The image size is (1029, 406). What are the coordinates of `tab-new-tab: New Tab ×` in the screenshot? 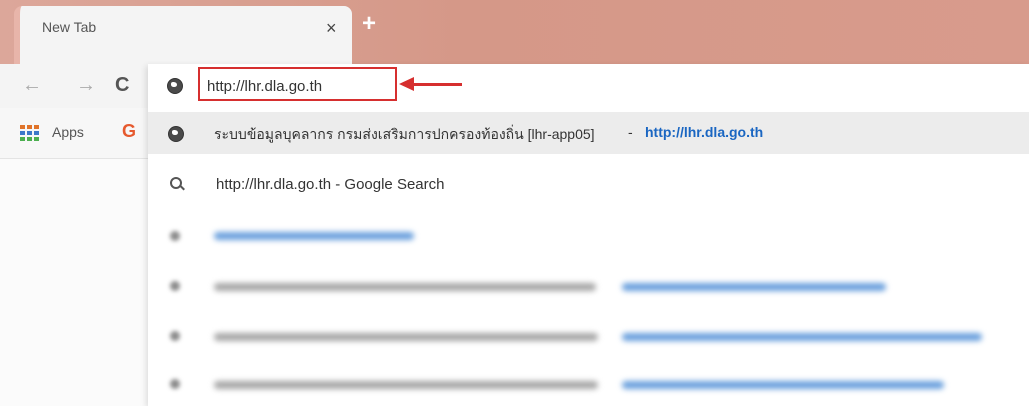 It's located at (183, 35).